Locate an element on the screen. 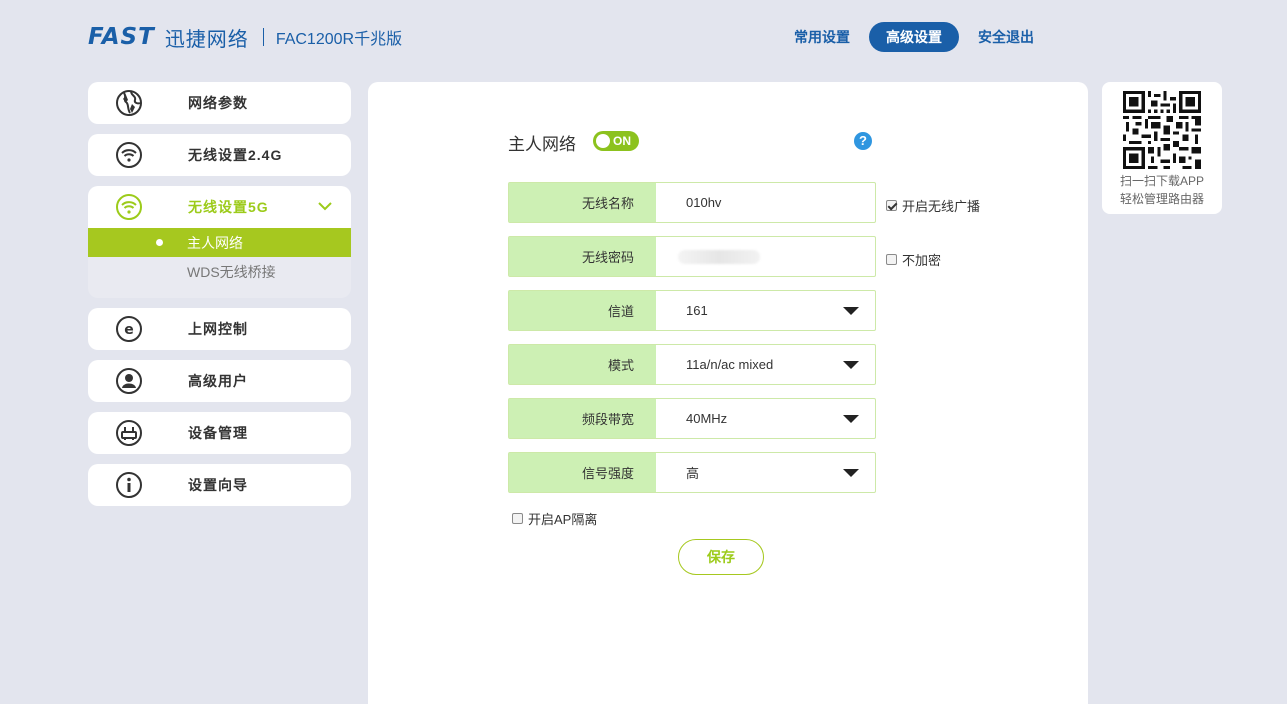  globe-icon is located at coordinates (129, 103).